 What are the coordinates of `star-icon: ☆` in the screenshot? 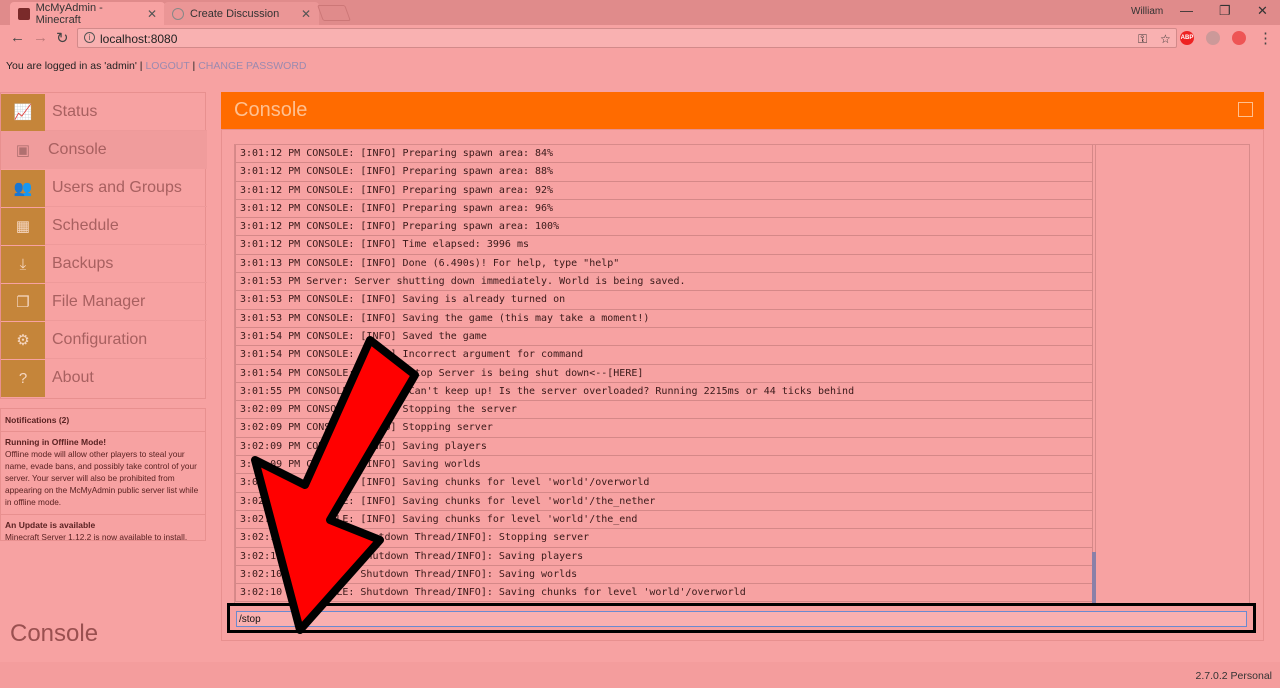 It's located at (1165, 39).